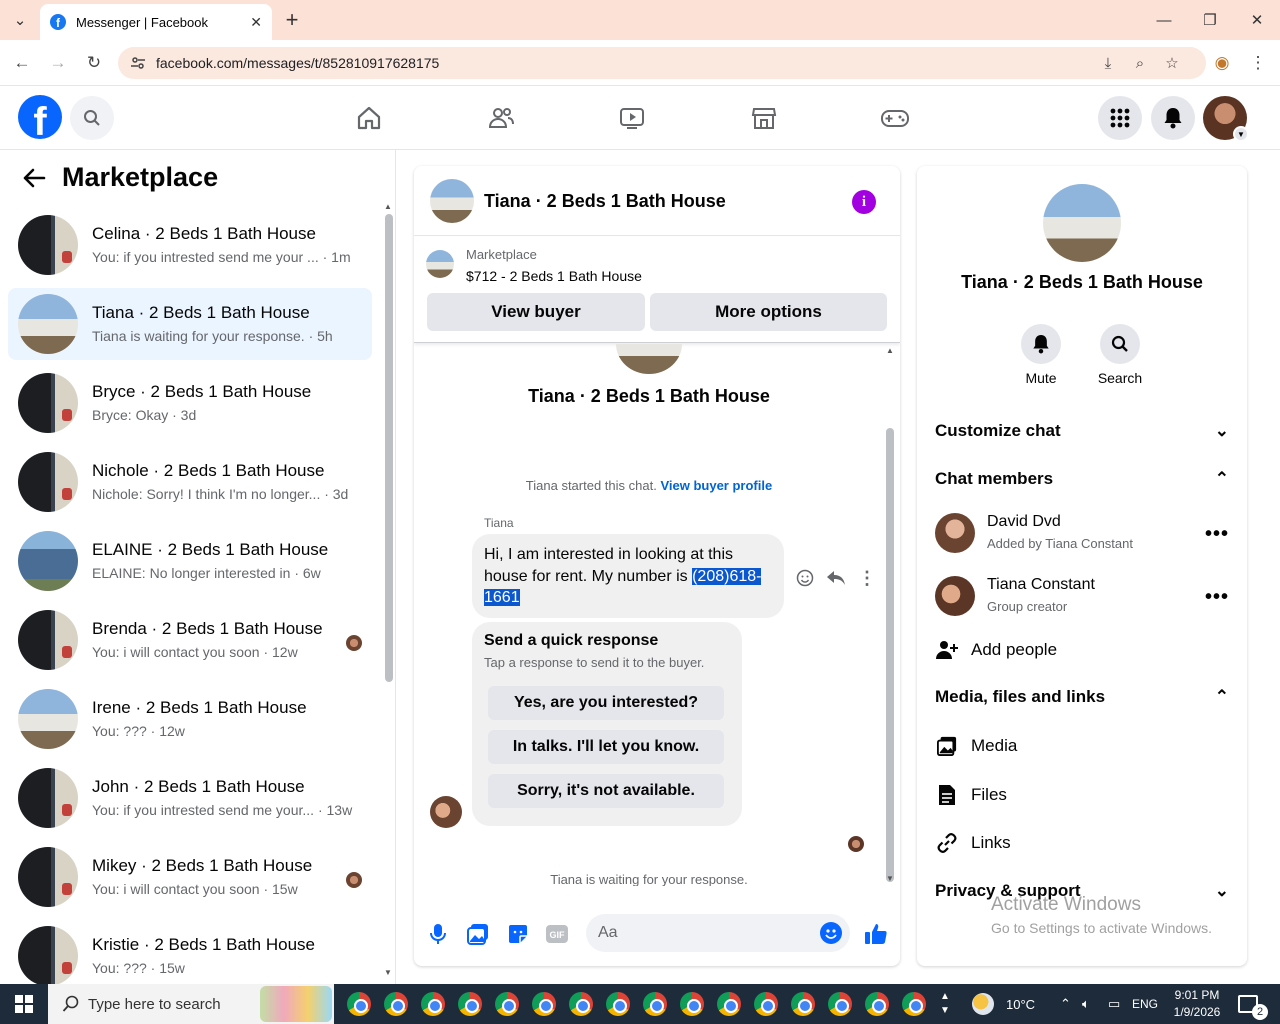  Describe the element at coordinates (22, 63) in the screenshot. I see `back-icon: ←` at that location.